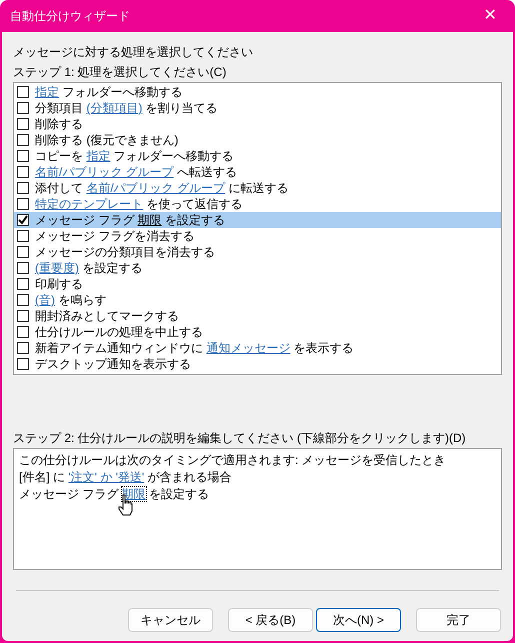 The width and height of the screenshot is (515, 643). I want to click on link-text: (音), so click(45, 300).